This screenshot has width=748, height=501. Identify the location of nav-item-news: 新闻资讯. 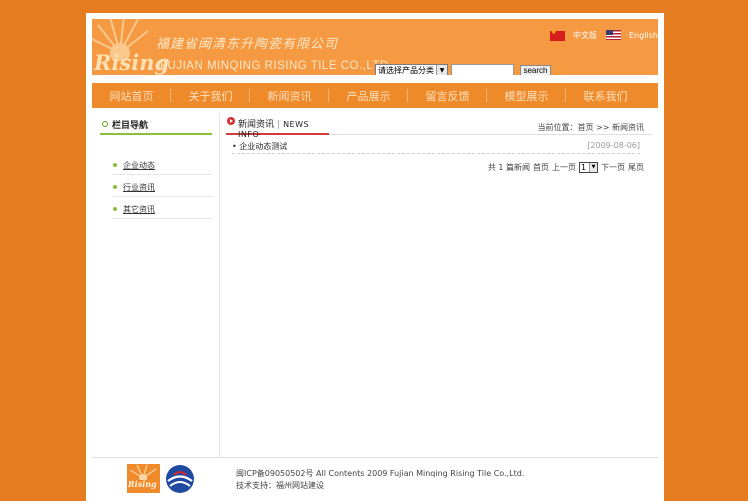
(289, 96).